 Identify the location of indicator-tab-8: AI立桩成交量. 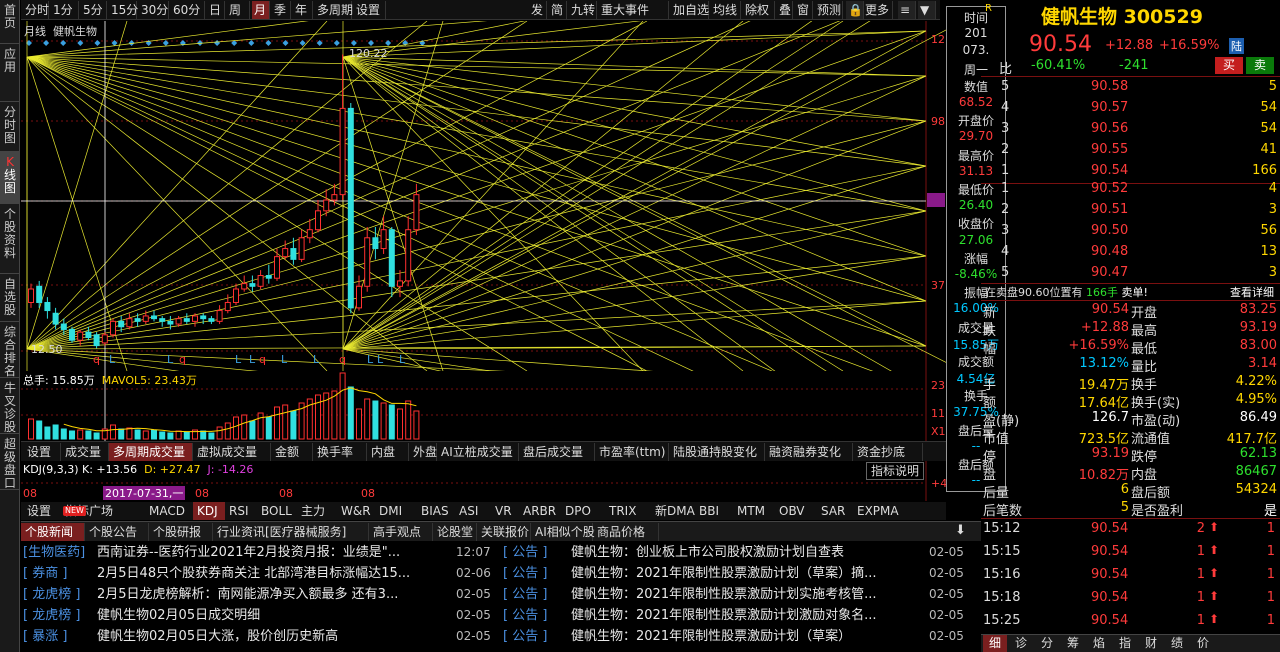
(478, 452).